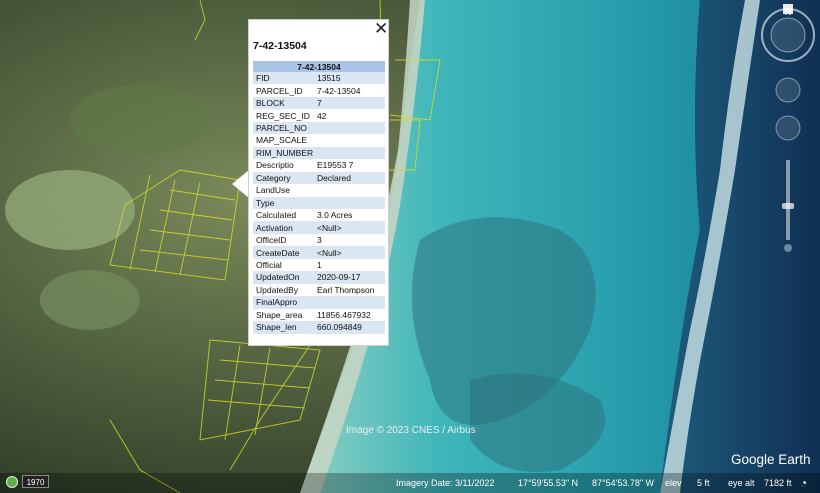 This screenshot has height=493, width=820. What do you see at coordinates (283, 215) in the screenshot?
I see `attribute-key: Calculated` at bounding box center [283, 215].